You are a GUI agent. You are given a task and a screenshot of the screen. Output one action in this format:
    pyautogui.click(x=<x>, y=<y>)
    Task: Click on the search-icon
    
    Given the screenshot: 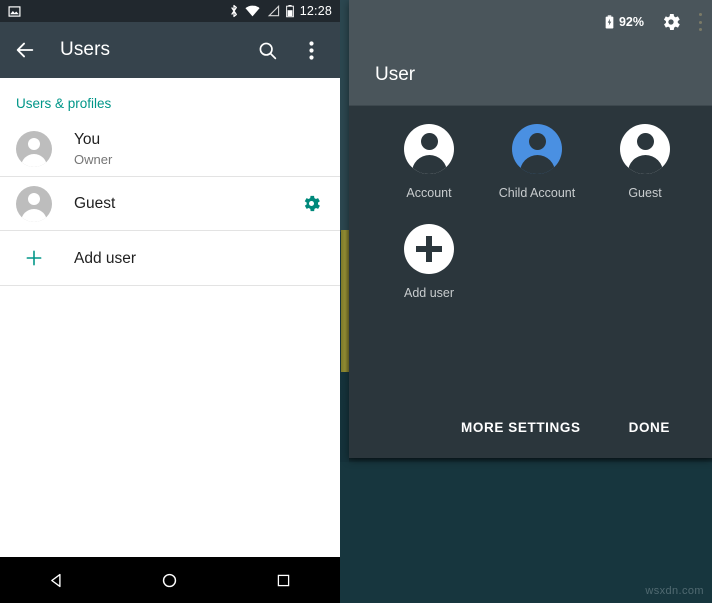 What is the action you would take?
    pyautogui.click(x=267, y=50)
    